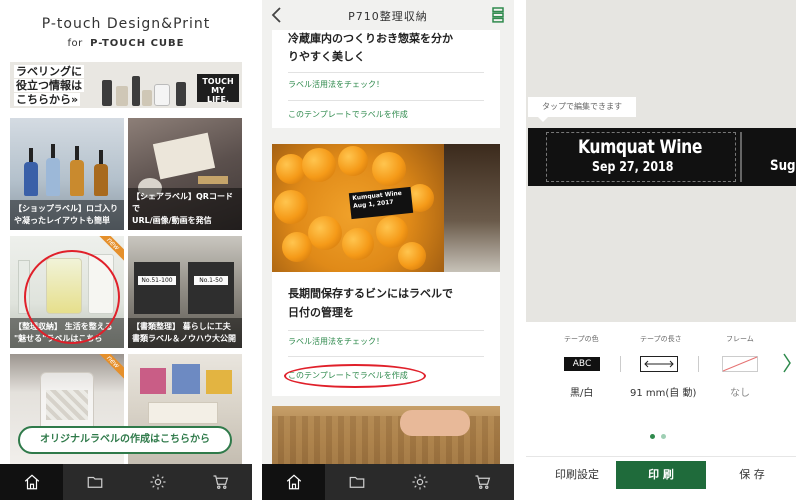 The height and width of the screenshot is (500, 796). Describe the element at coordinates (386, 114) in the screenshot. I see `create-with-template-link: このテンプレートでラベルを作成` at that location.